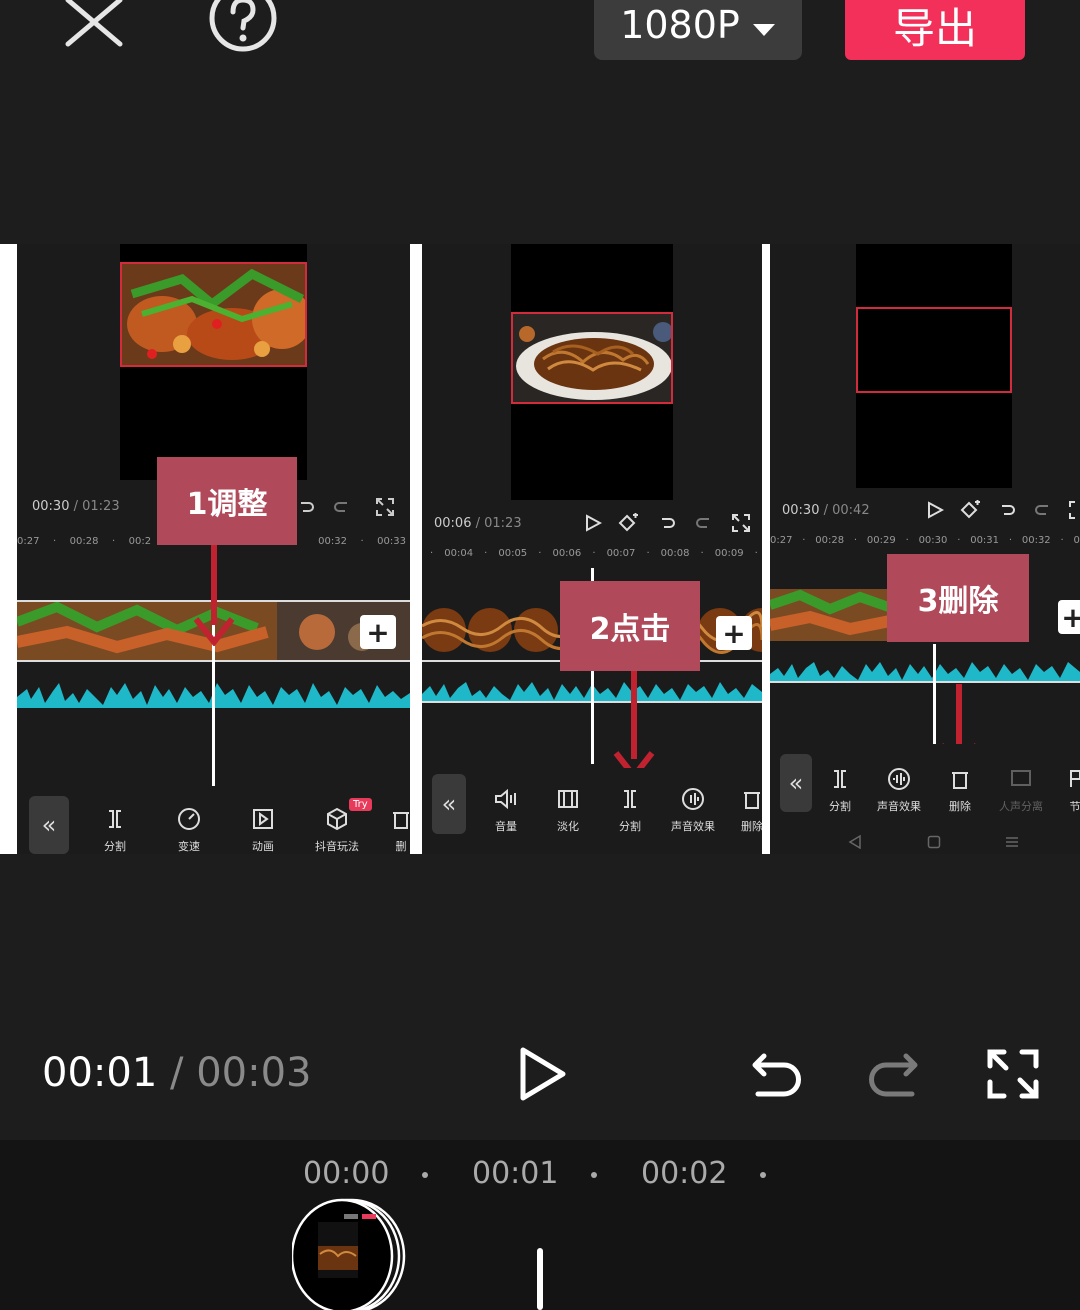 This screenshot has width=1080, height=1310. Describe the element at coordinates (213, 823) in the screenshot. I see `toolbar: « 分割 变速 动画 抖音玩法 Try 删` at that location.